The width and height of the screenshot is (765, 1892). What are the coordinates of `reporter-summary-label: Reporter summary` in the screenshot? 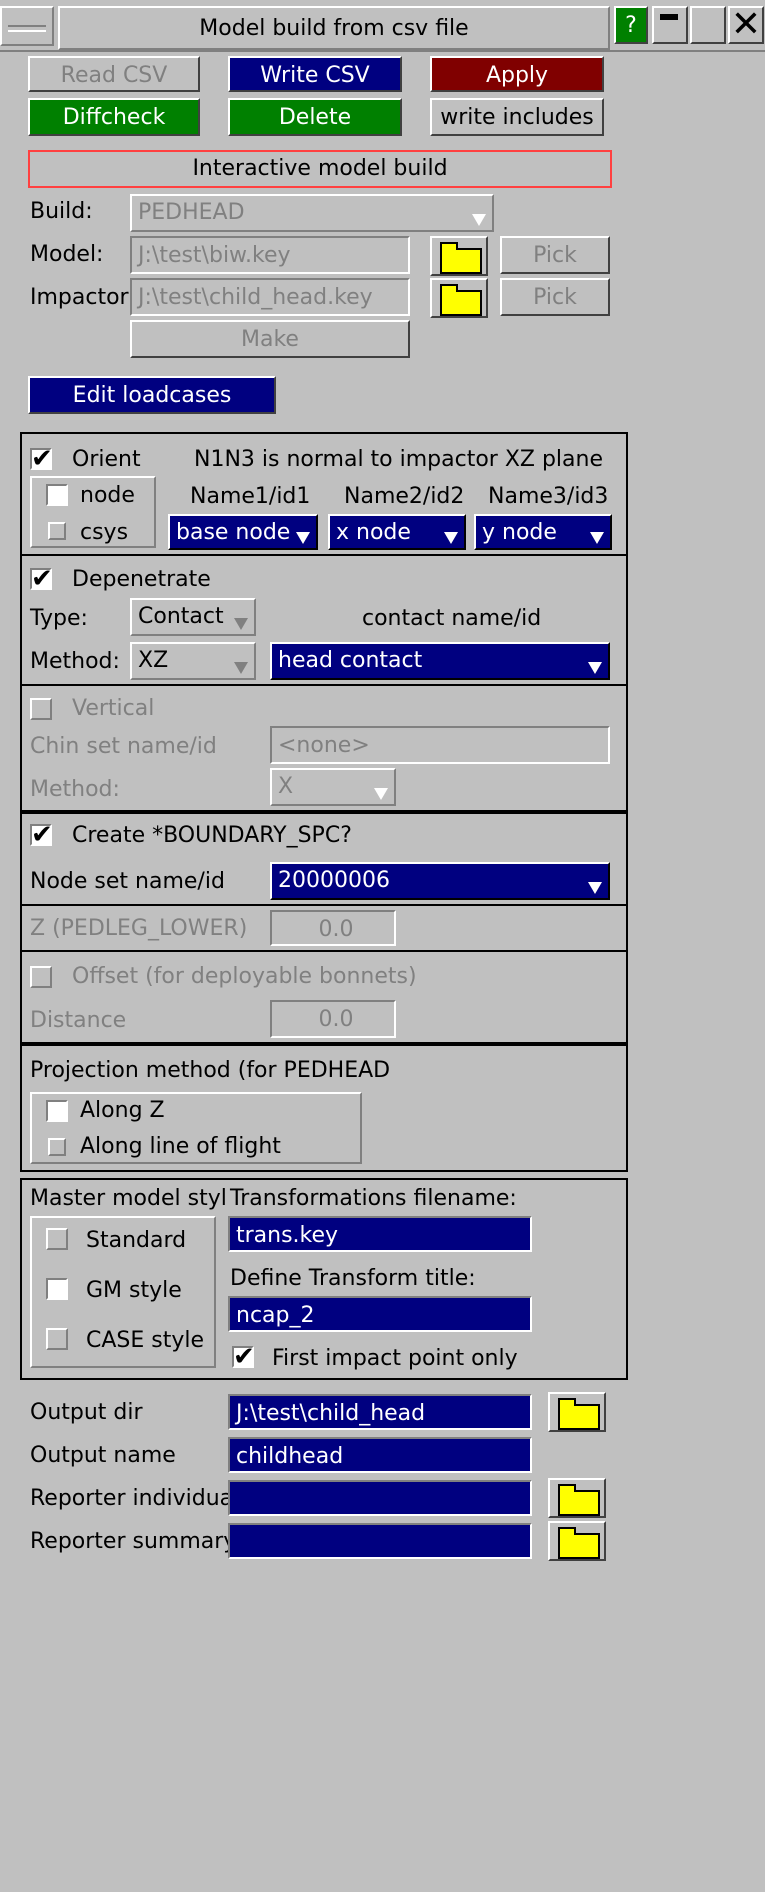 It's located at (133, 1541).